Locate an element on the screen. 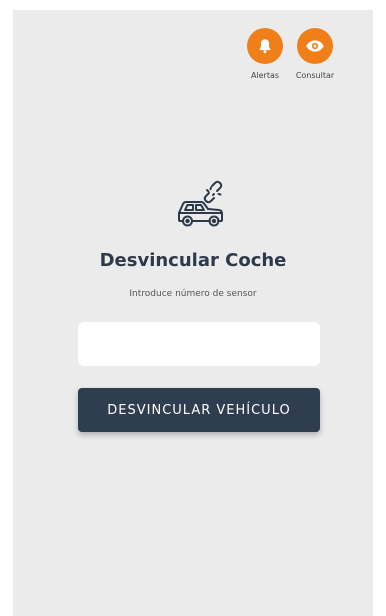 The height and width of the screenshot is (616, 386). header-actions: Alertas Consultar is located at coordinates (290, 54).